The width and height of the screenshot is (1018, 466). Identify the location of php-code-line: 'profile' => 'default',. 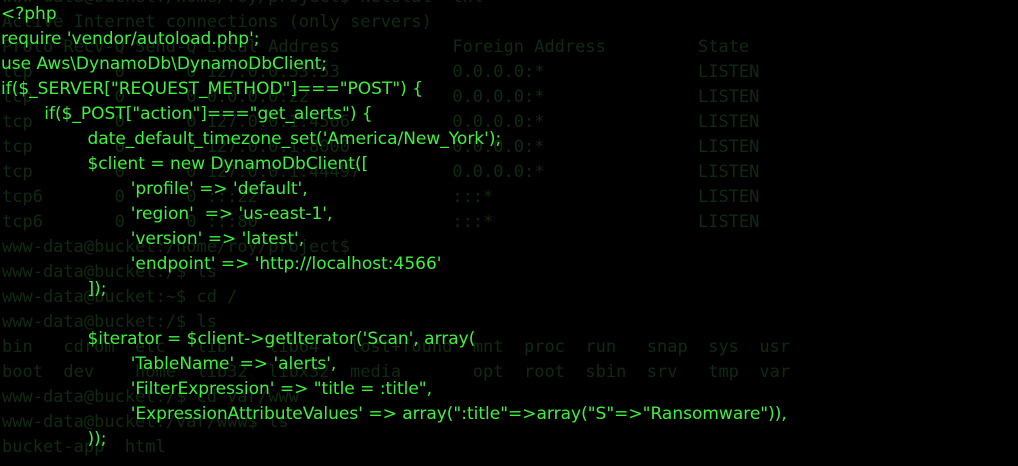
(154, 189).